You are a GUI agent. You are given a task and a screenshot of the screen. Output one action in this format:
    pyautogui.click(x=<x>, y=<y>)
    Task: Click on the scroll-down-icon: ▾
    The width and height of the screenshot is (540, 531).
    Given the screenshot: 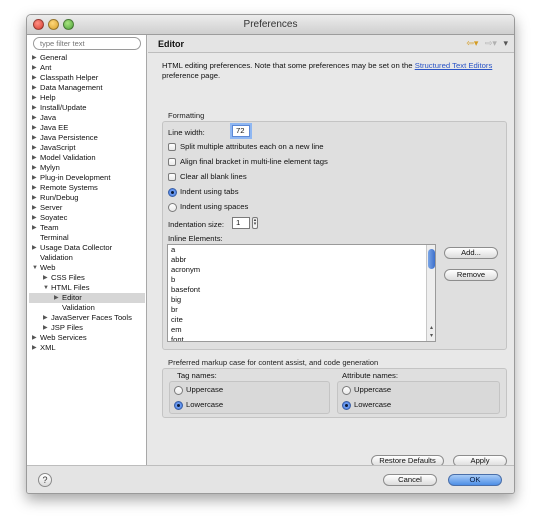 What is the action you would take?
    pyautogui.click(x=431, y=336)
    